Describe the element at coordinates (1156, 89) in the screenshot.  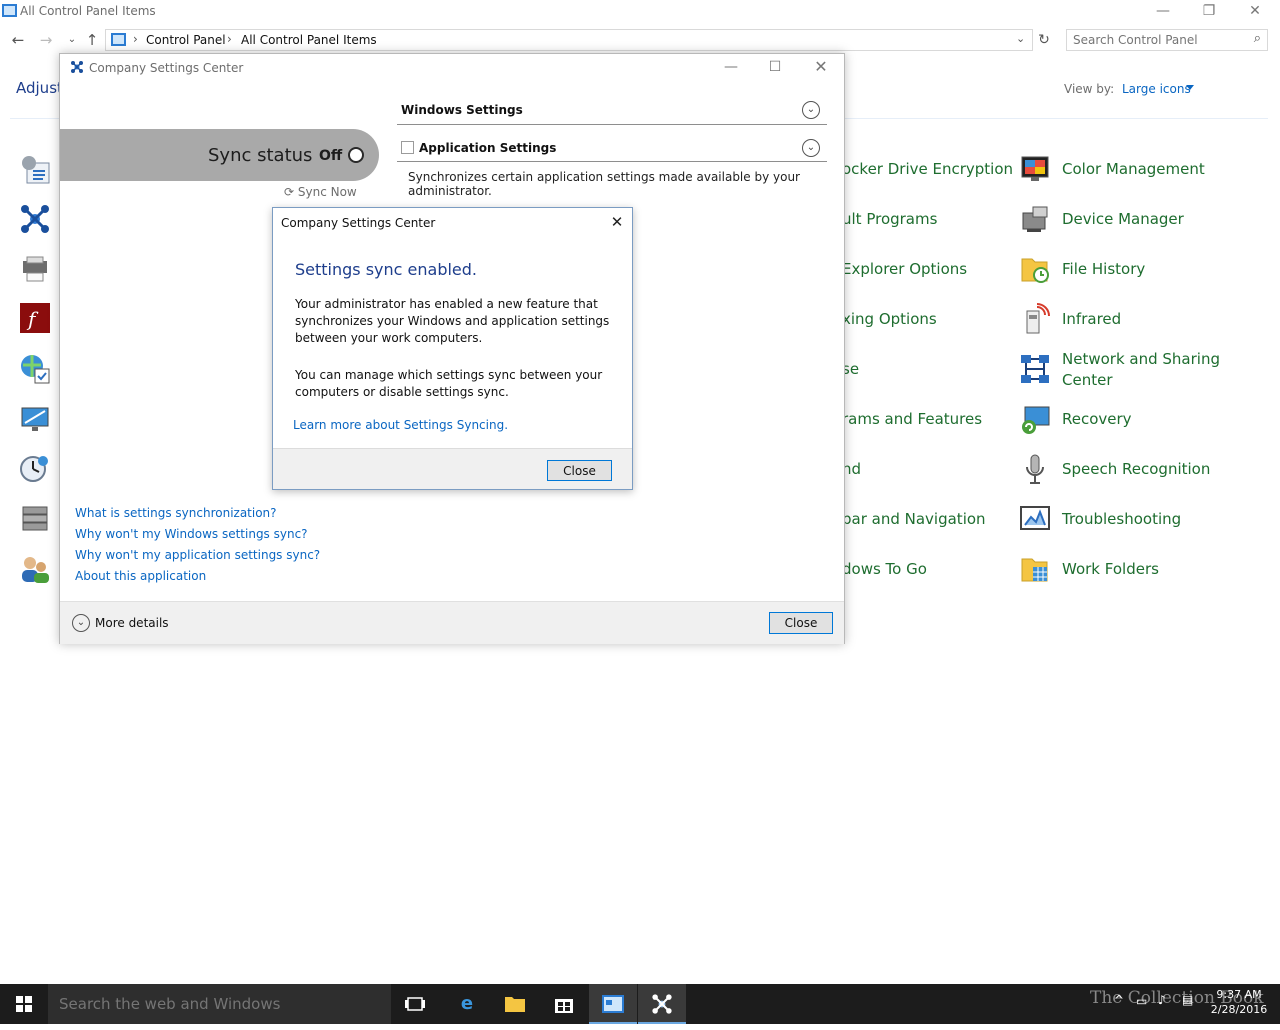
I see `view-by-dropdown: Large icons` at that location.